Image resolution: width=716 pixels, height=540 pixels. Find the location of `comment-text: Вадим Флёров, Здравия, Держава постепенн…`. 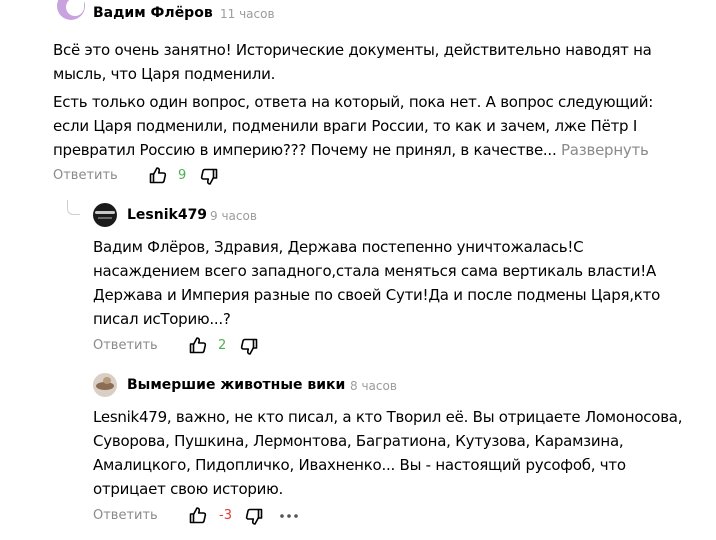

comment-text: Вадим Флёров, Здравия, Держава постепенн… is located at coordinates (393, 283).